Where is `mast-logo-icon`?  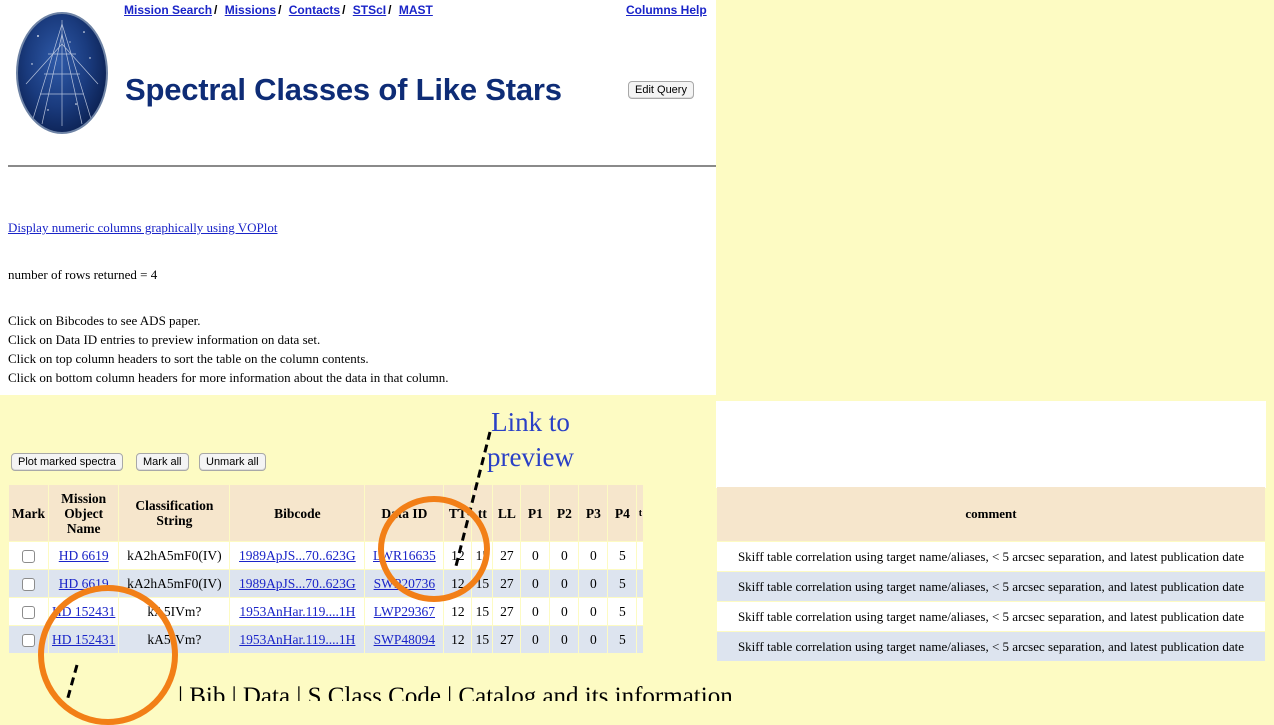
mast-logo-icon is located at coordinates (62, 73).